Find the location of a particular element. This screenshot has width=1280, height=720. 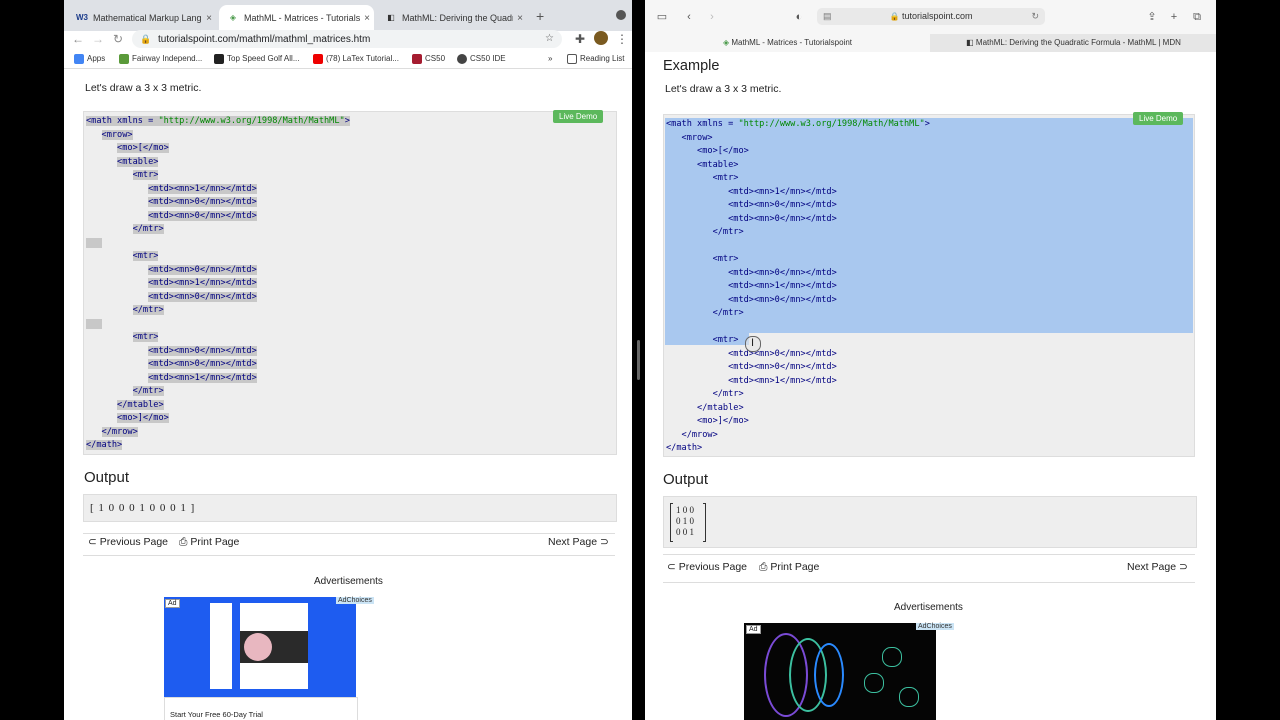

back-chevron-icon: ‹ is located at coordinates (689, 17).